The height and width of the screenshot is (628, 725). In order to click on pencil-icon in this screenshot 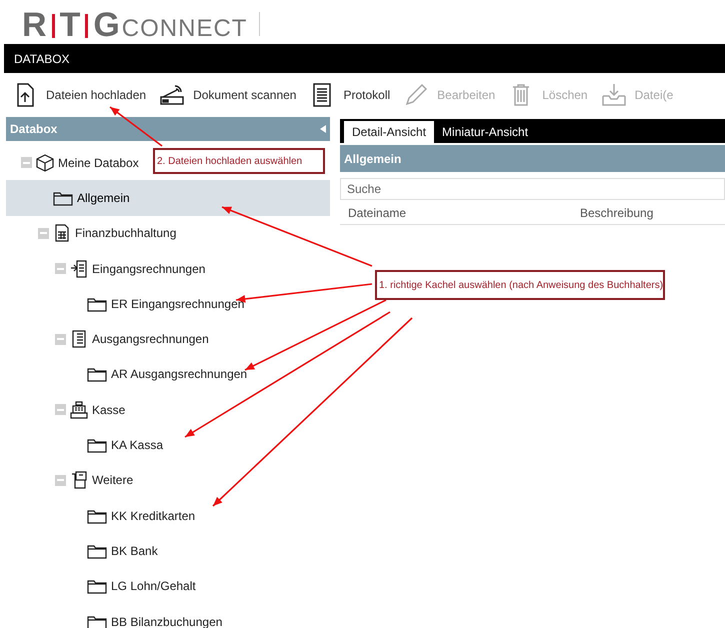, I will do `click(416, 95)`.